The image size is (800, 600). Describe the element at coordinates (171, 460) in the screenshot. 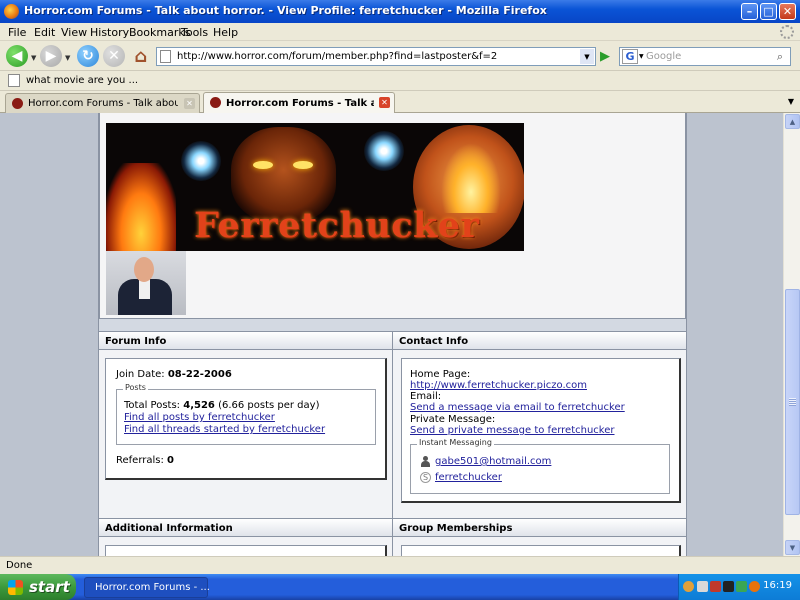

I see `referrals-value: 0` at that location.